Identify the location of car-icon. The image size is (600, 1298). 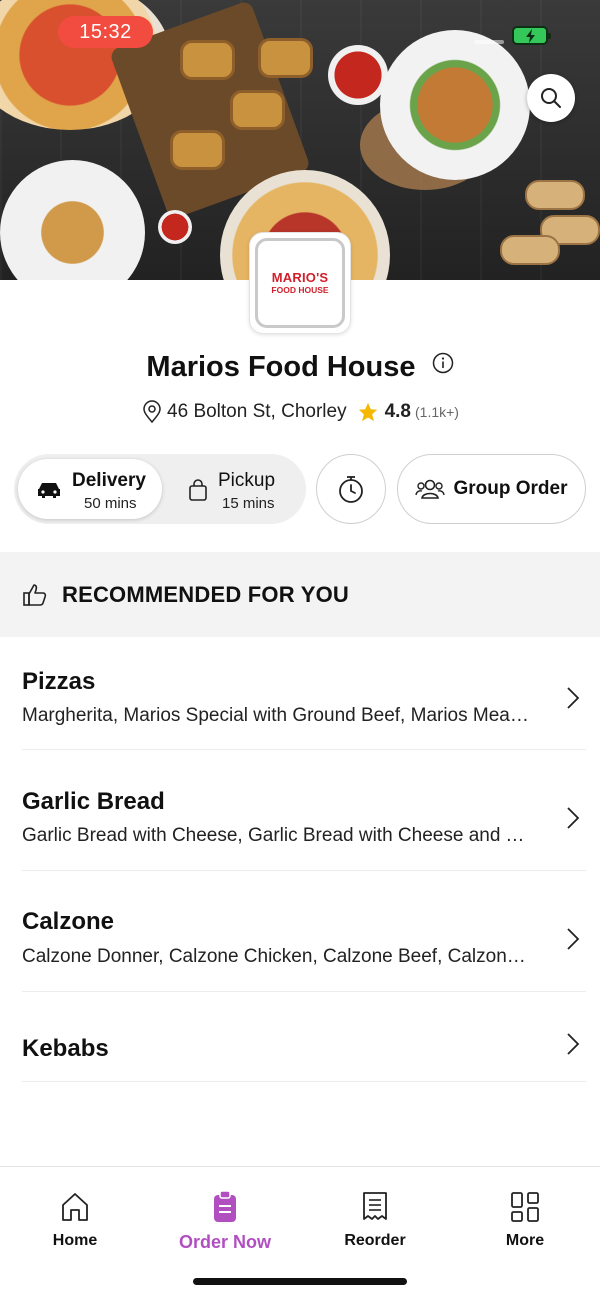
(49, 490).